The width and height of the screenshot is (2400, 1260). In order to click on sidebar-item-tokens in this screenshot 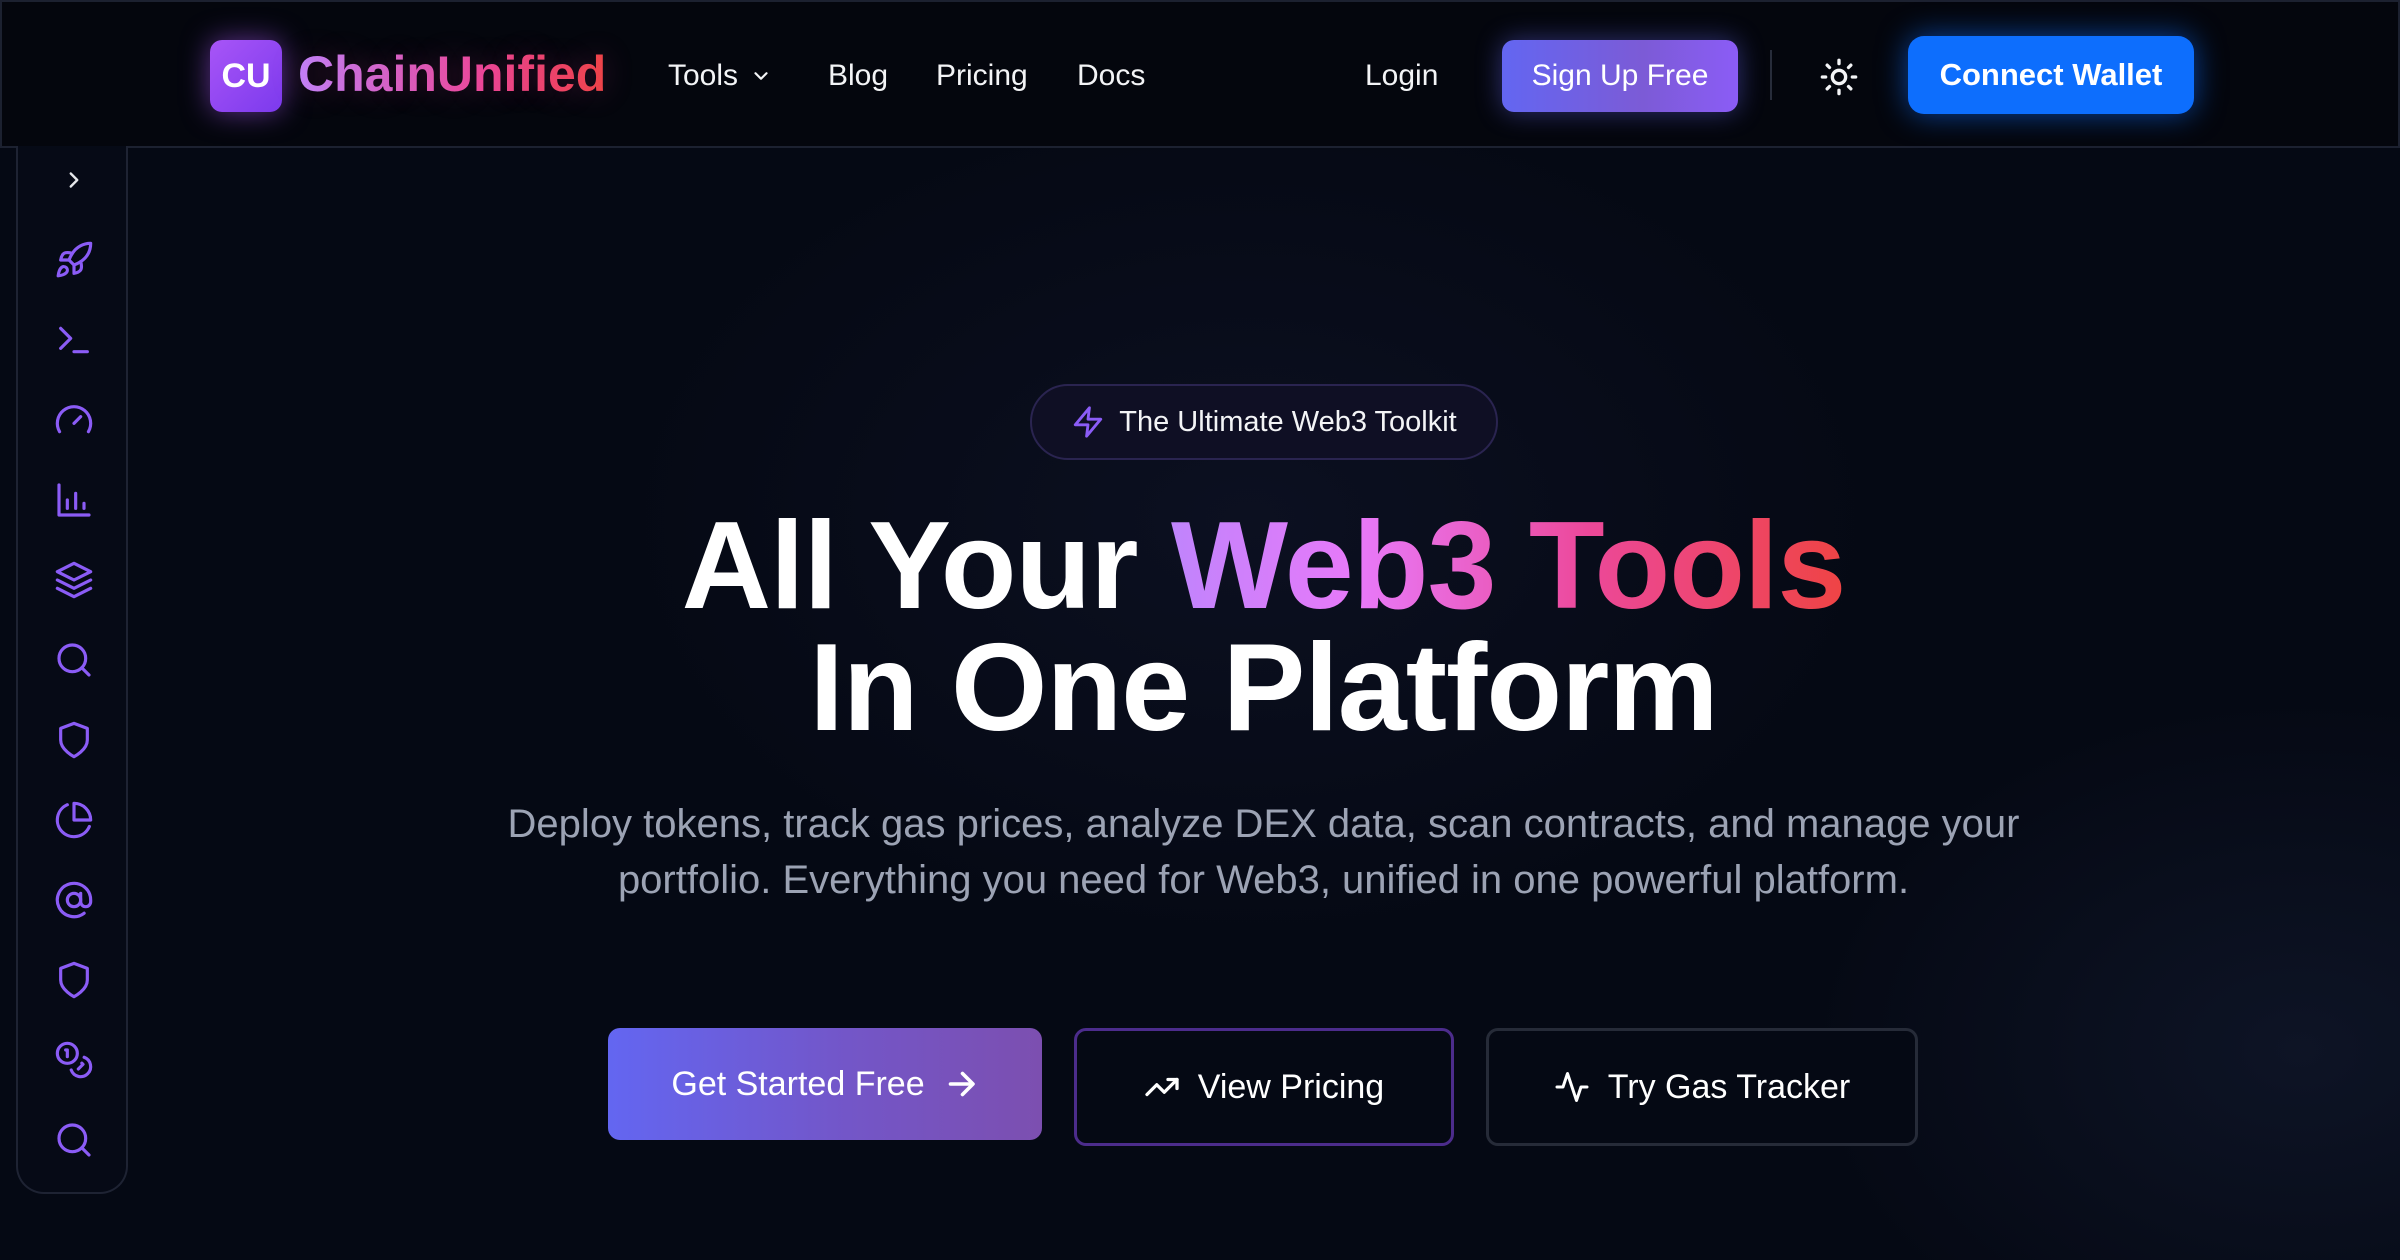, I will do `click(74, 1060)`.